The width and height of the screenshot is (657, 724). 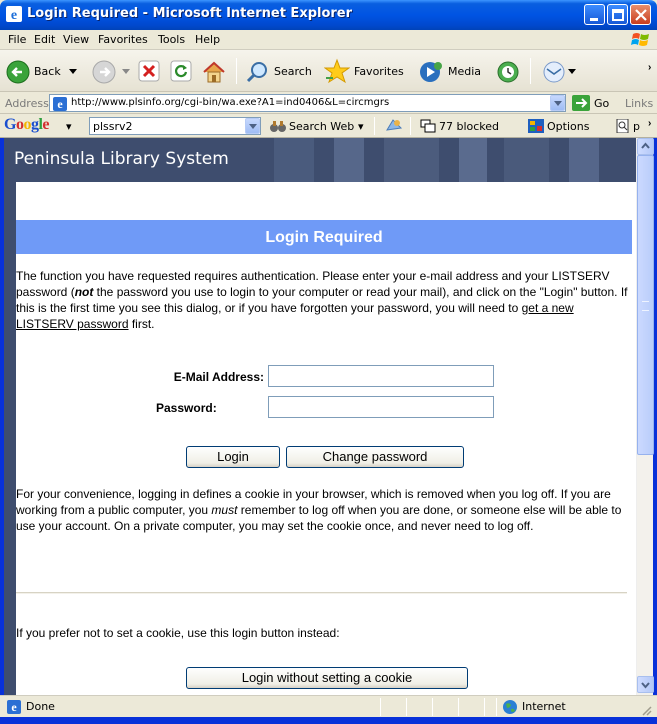 What do you see at coordinates (649, 67) in the screenshot?
I see `toolbar-overflow-icon: ›` at bounding box center [649, 67].